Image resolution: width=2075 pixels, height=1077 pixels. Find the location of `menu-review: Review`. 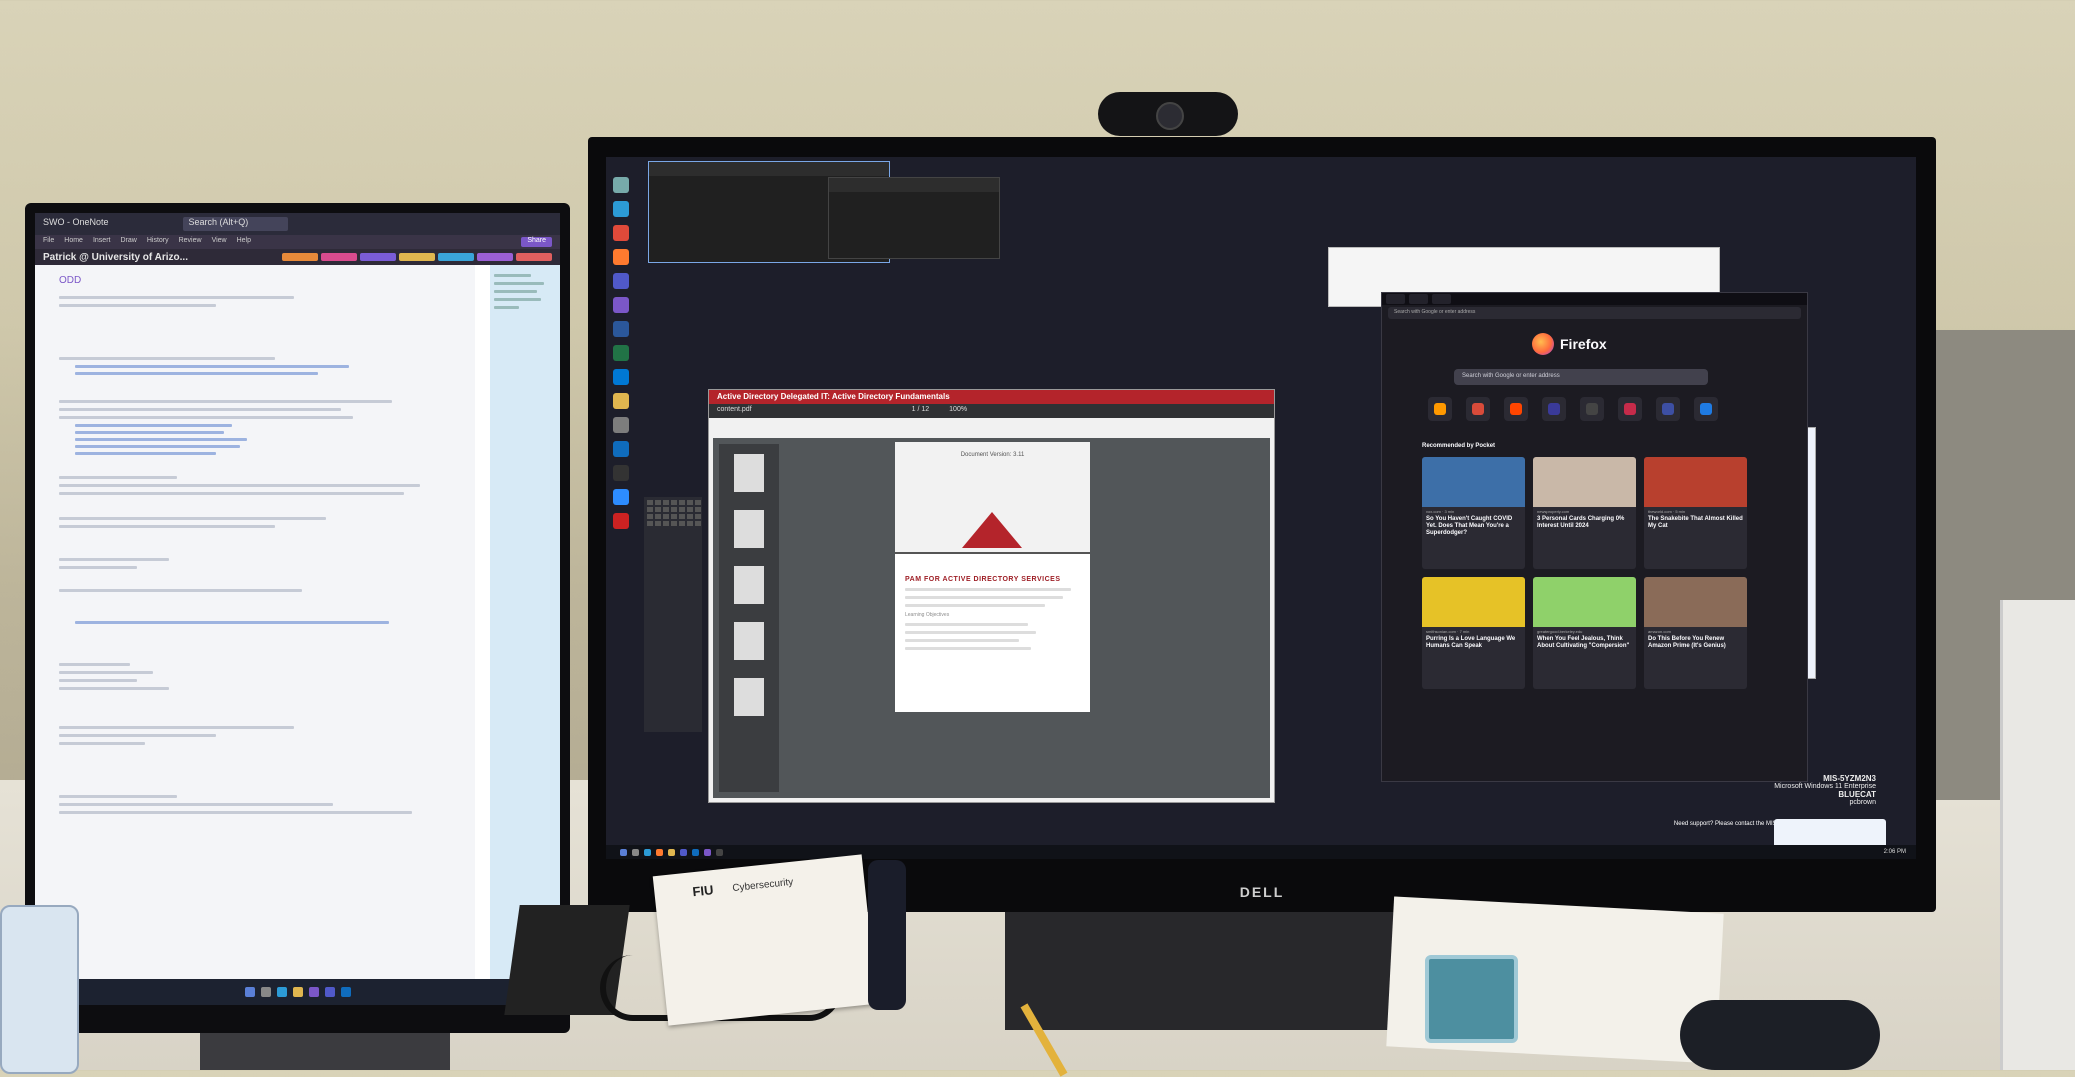

menu-review: Review is located at coordinates (190, 242).